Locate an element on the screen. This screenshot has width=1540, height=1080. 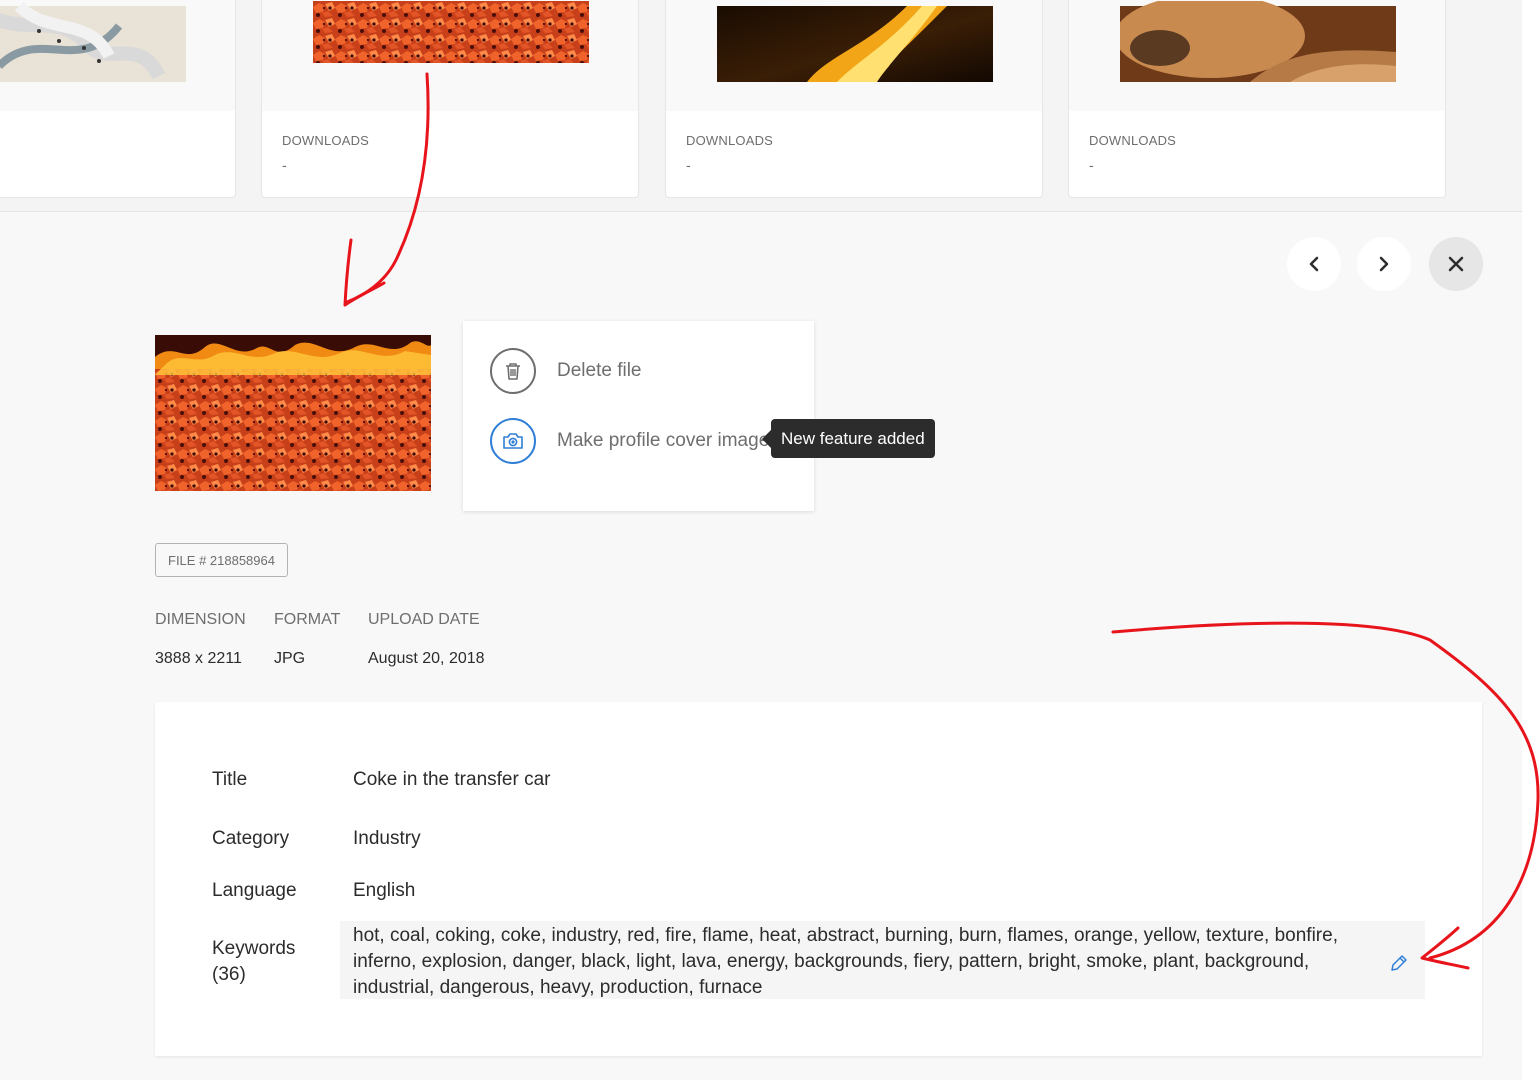
camera-icon is located at coordinates (513, 441).